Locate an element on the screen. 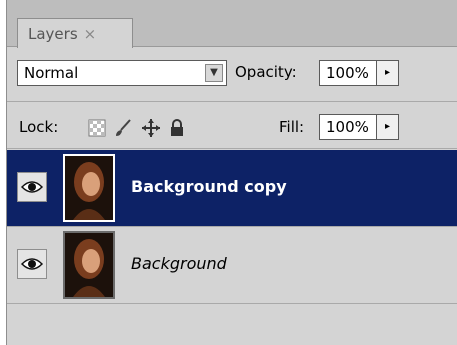 The image size is (457, 345). layer-name: Background is located at coordinates (179, 263).